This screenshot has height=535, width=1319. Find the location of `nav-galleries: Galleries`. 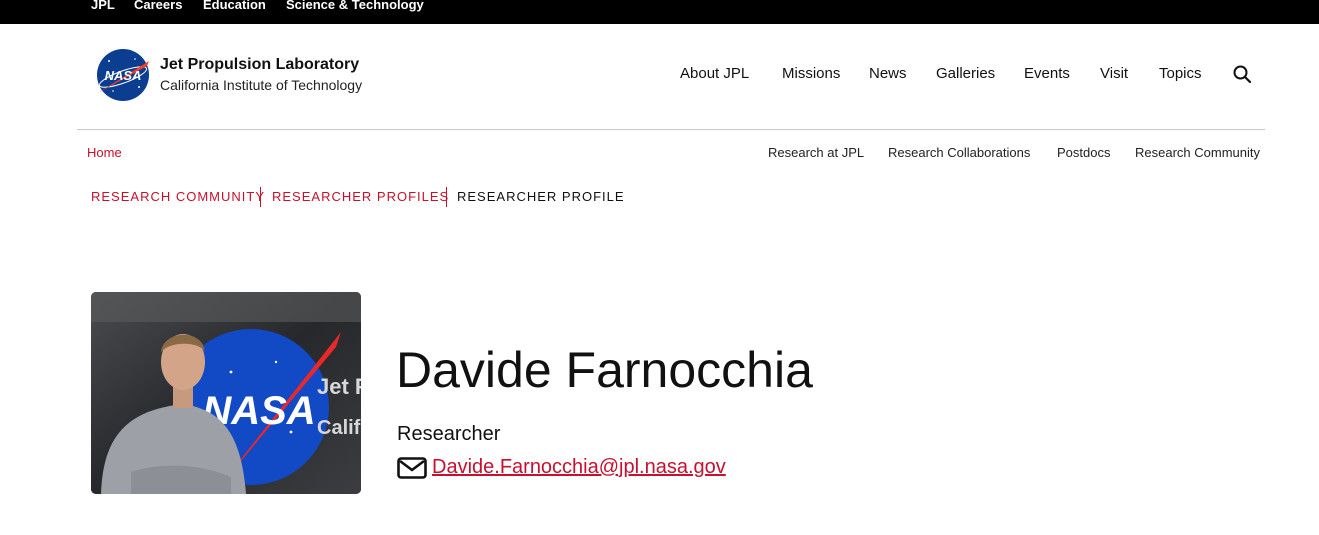

nav-galleries: Galleries is located at coordinates (965, 73).